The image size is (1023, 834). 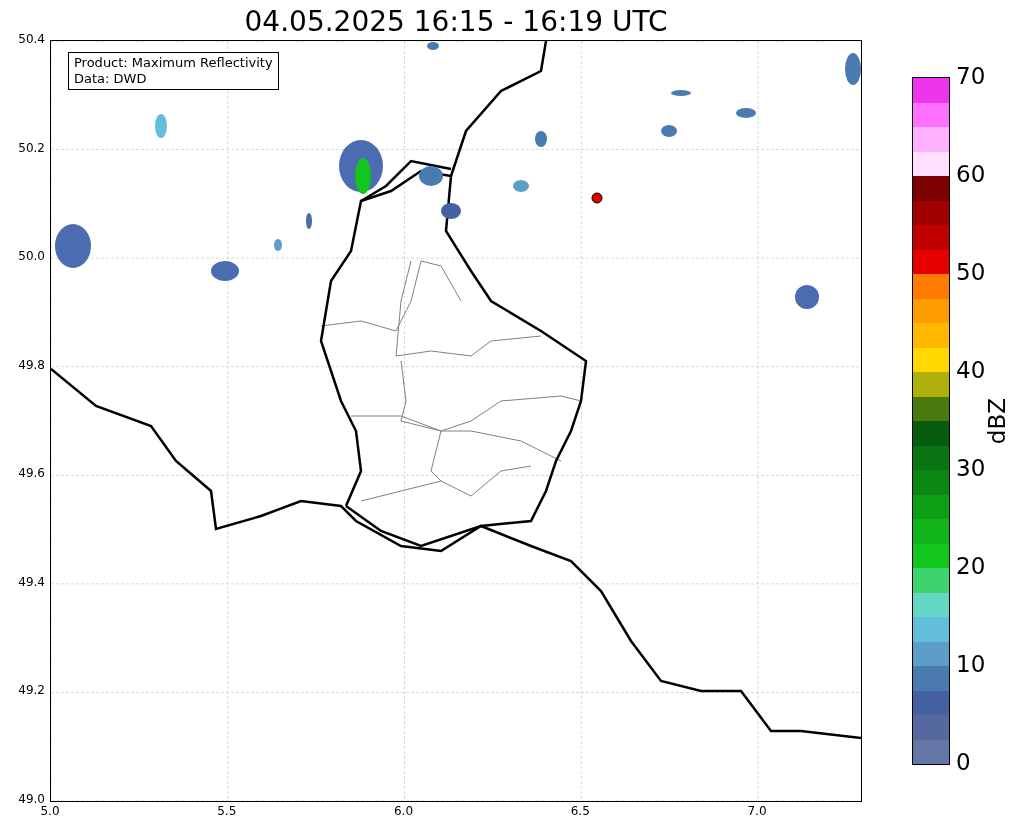 What do you see at coordinates (971, 468) in the screenshot?
I see `colorbar-tick-label: 30` at bounding box center [971, 468].